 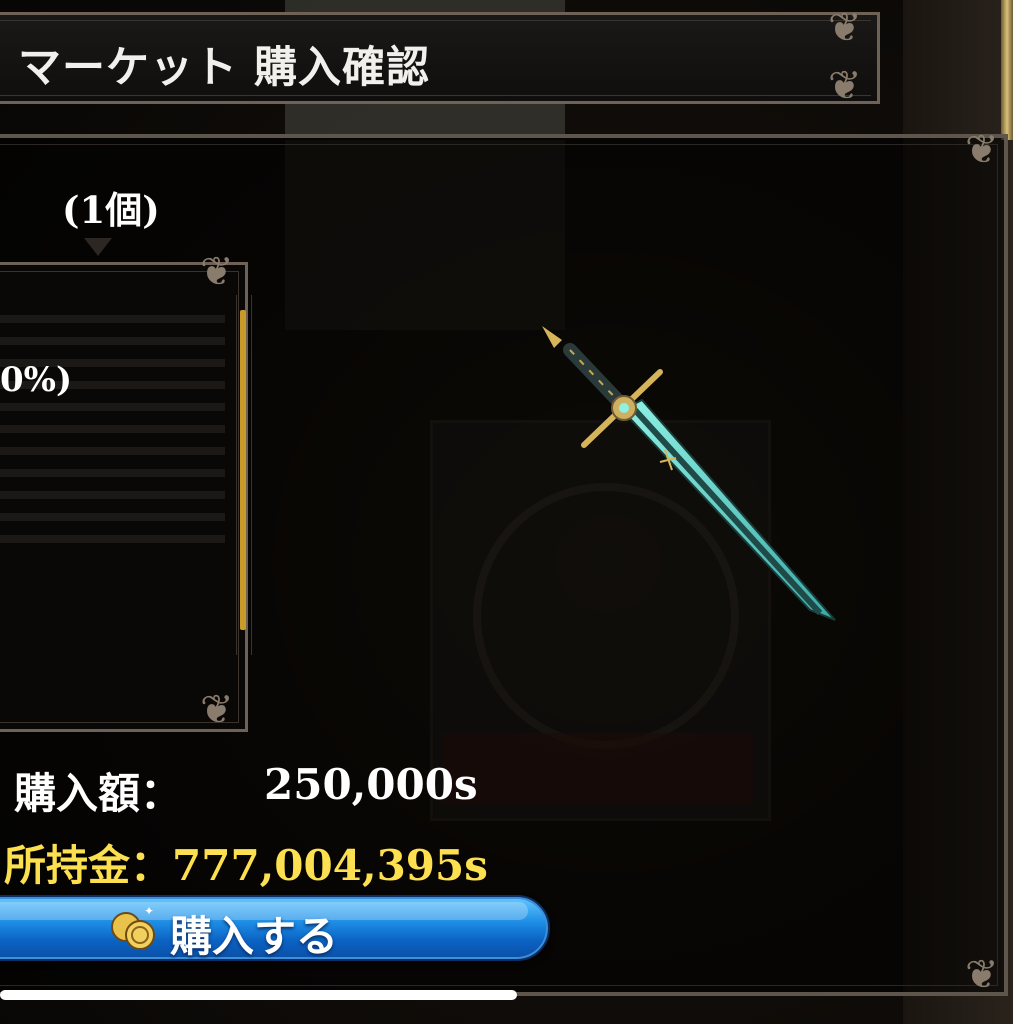 I want to click on sword-icon, so click(x=689, y=473).